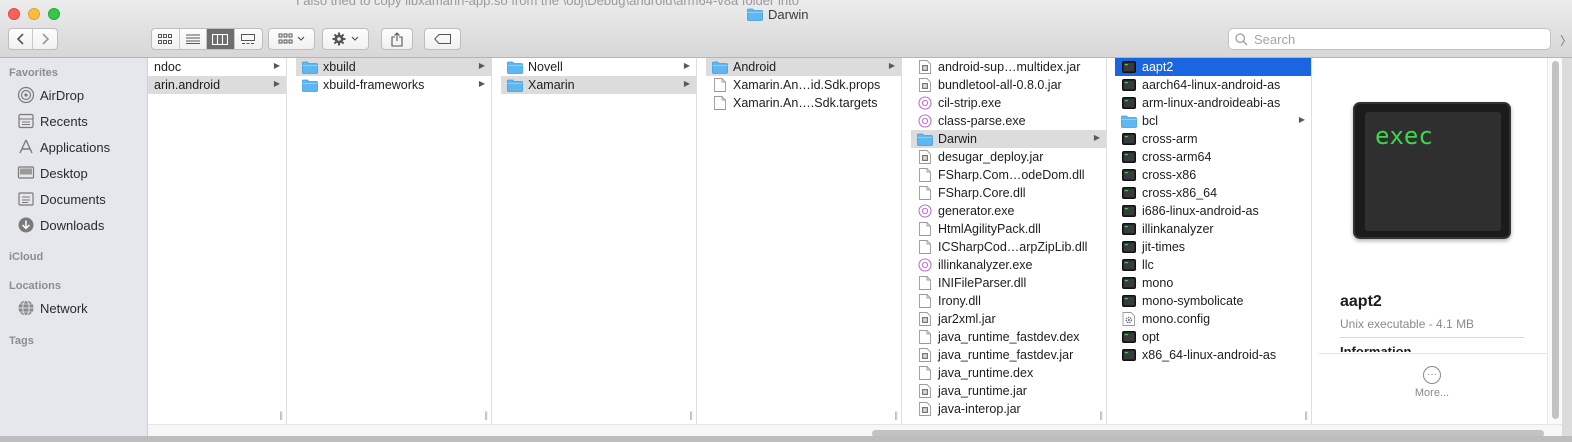  What do you see at coordinates (1554, 241) in the screenshot?
I see `vertical-scrollbar` at bounding box center [1554, 241].